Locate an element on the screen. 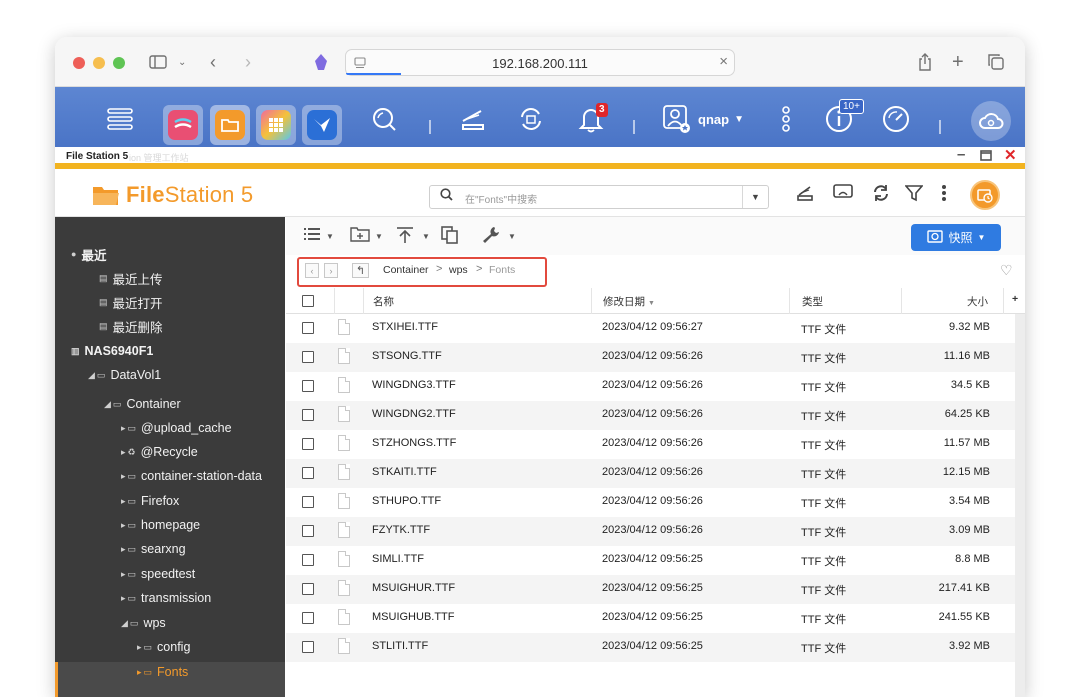  stop-icon: × is located at coordinates (723, 61).